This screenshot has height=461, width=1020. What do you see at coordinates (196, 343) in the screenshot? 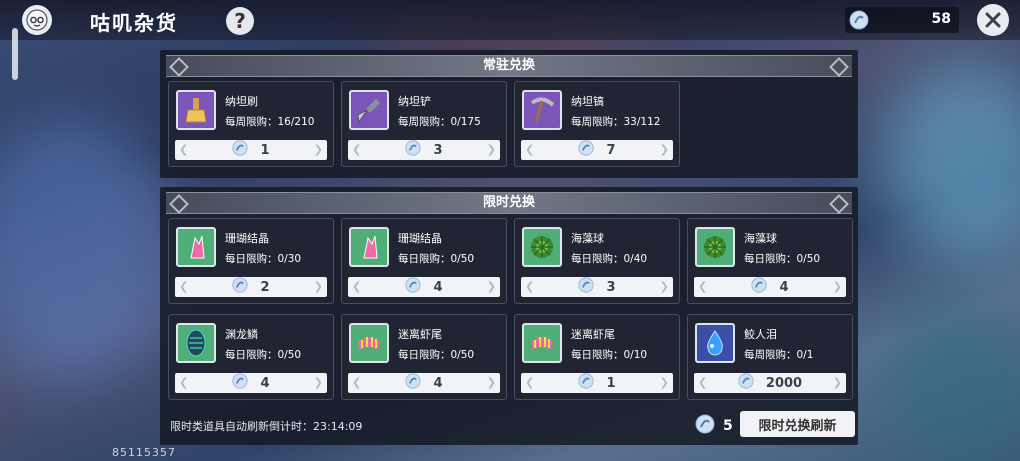
I see `dragon-scale-icon` at bounding box center [196, 343].